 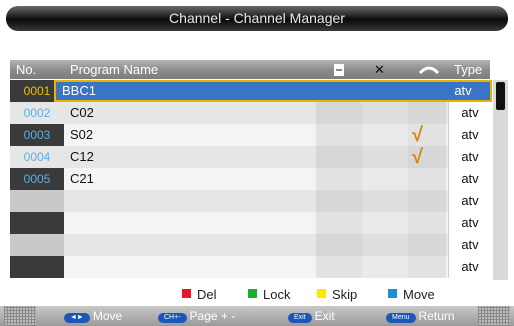 What do you see at coordinates (250, 179) in the screenshot?
I see `table-row: 0005 C21 atv` at bounding box center [250, 179].